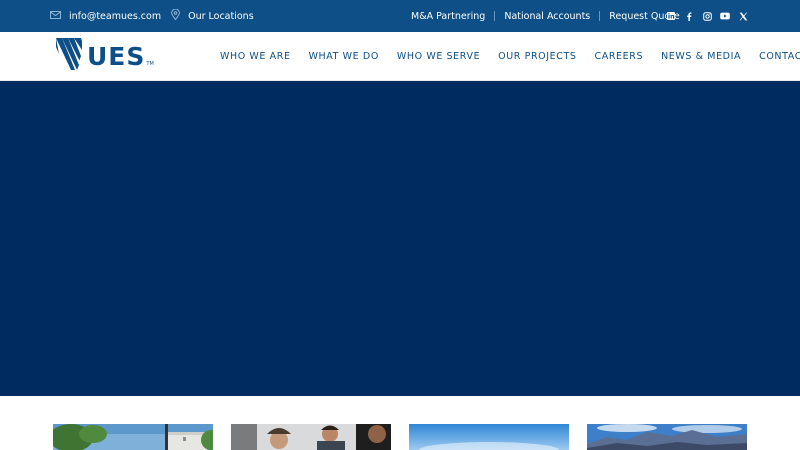 This screenshot has height=450, width=800. I want to click on social-links, so click(703, 16).